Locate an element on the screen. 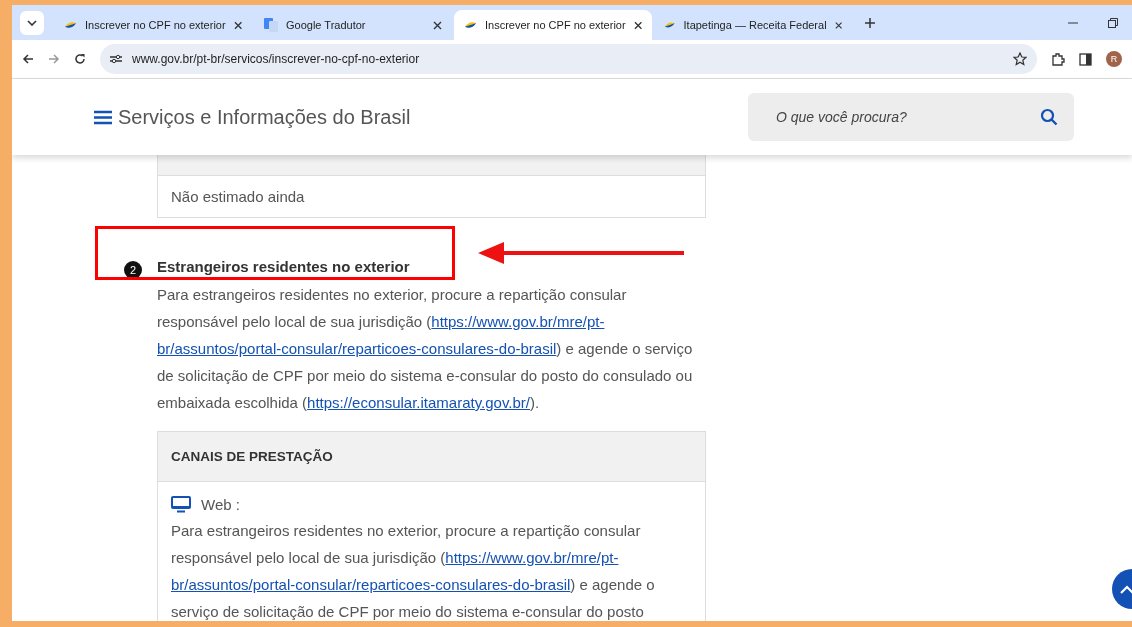 The height and width of the screenshot is (627, 1132). card-title: CANAIS DE PRESTAÇÃO is located at coordinates (431, 457).